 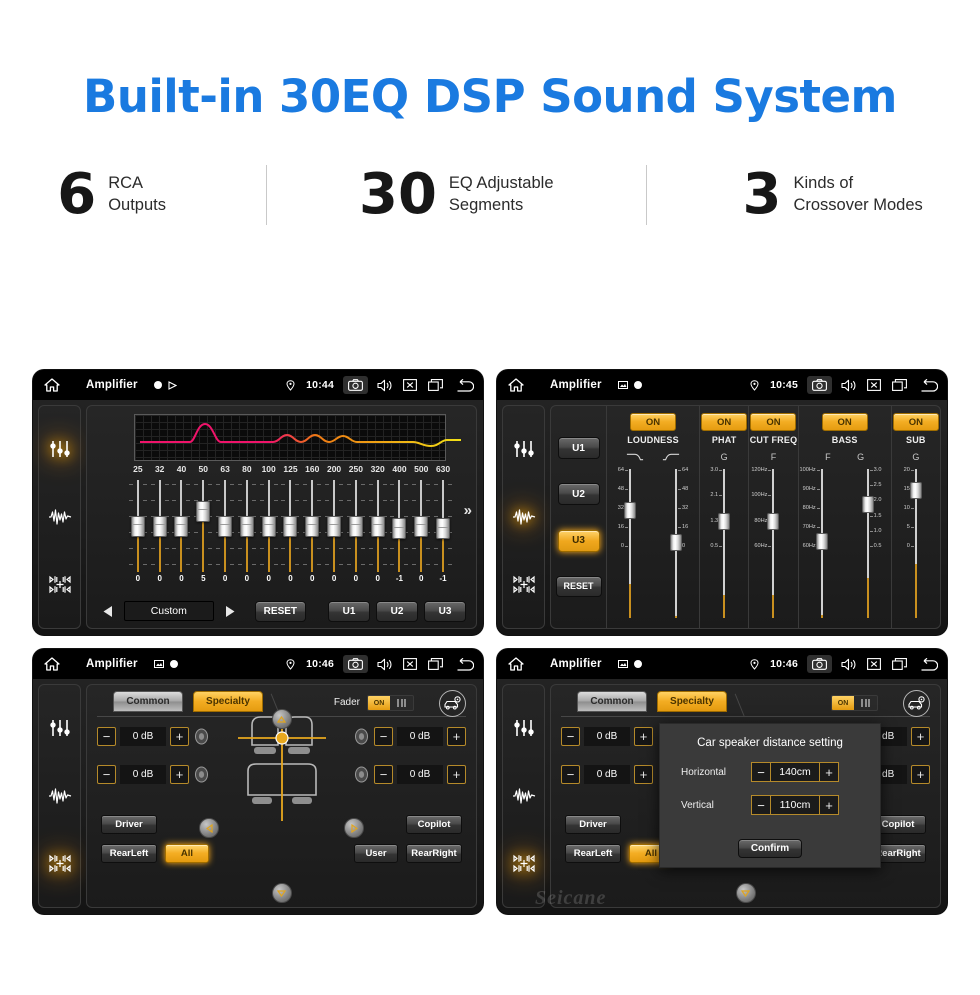 What do you see at coordinates (761, 805) in the screenshot?
I see `vertical-minus-button: −` at bounding box center [761, 805].